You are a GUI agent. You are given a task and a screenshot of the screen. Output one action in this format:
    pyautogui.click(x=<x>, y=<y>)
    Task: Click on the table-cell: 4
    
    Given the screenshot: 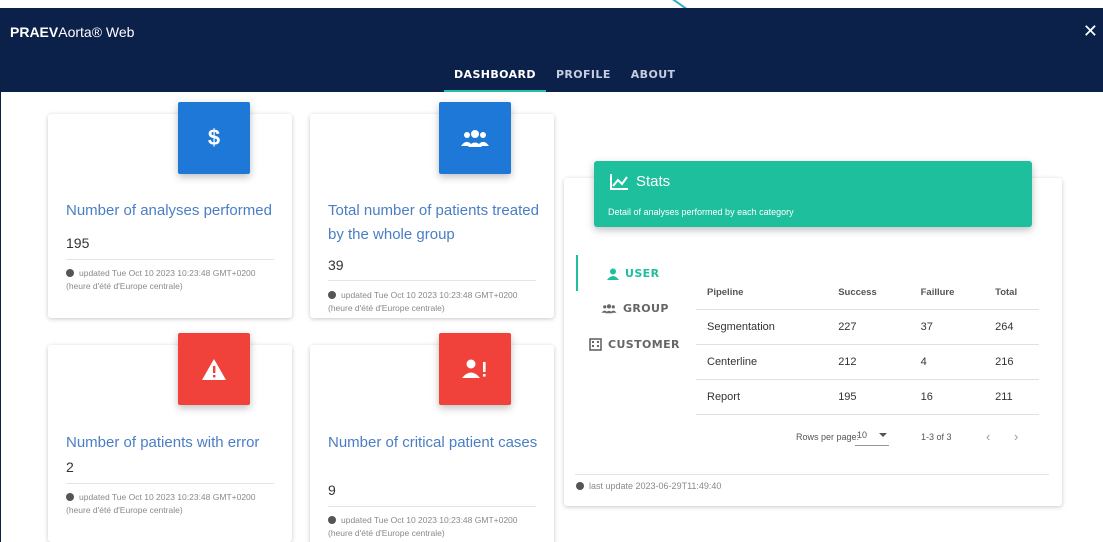 What is the action you would take?
    pyautogui.click(x=947, y=362)
    